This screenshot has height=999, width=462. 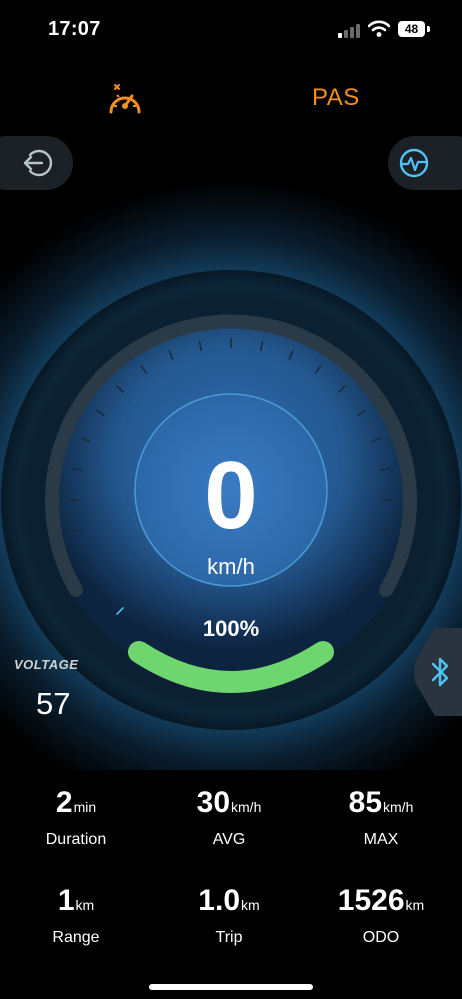 I want to click on home-indicator, so click(x=231, y=987).